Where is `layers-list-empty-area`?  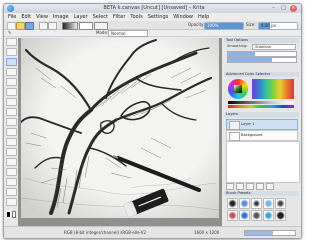
layers-list-empty-area is located at coordinates (263, 162).